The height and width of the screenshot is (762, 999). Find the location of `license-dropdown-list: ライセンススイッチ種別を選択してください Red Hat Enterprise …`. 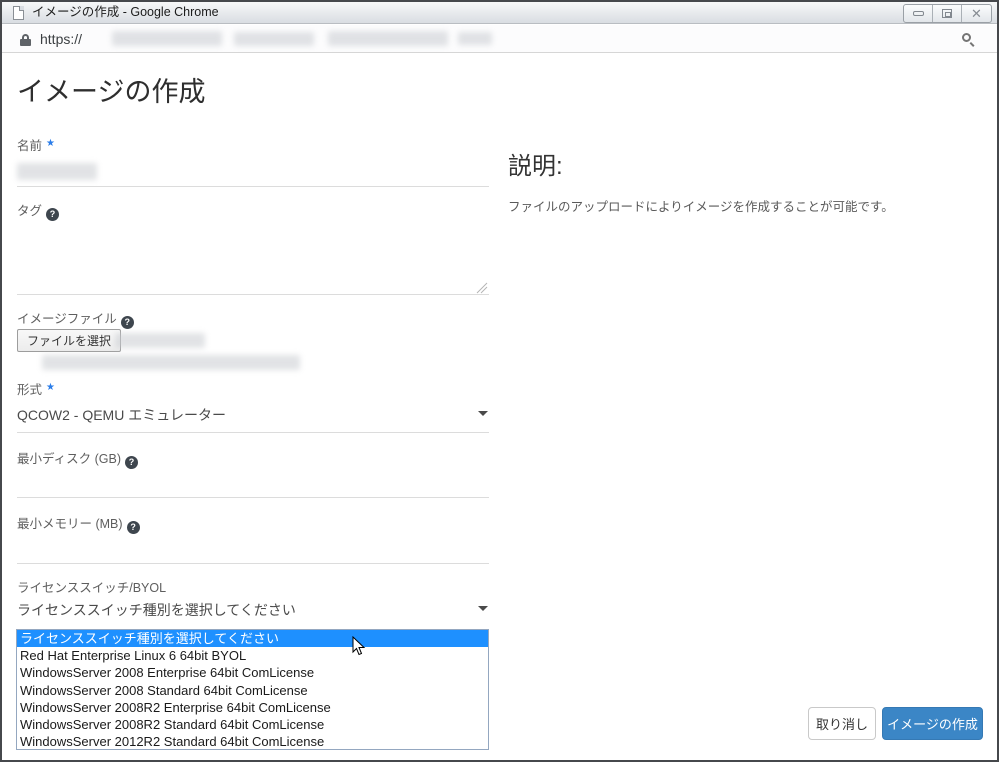

license-dropdown-list: ライセンススイッチ種別を選択してください Red Hat Enterprise … is located at coordinates (252, 689).